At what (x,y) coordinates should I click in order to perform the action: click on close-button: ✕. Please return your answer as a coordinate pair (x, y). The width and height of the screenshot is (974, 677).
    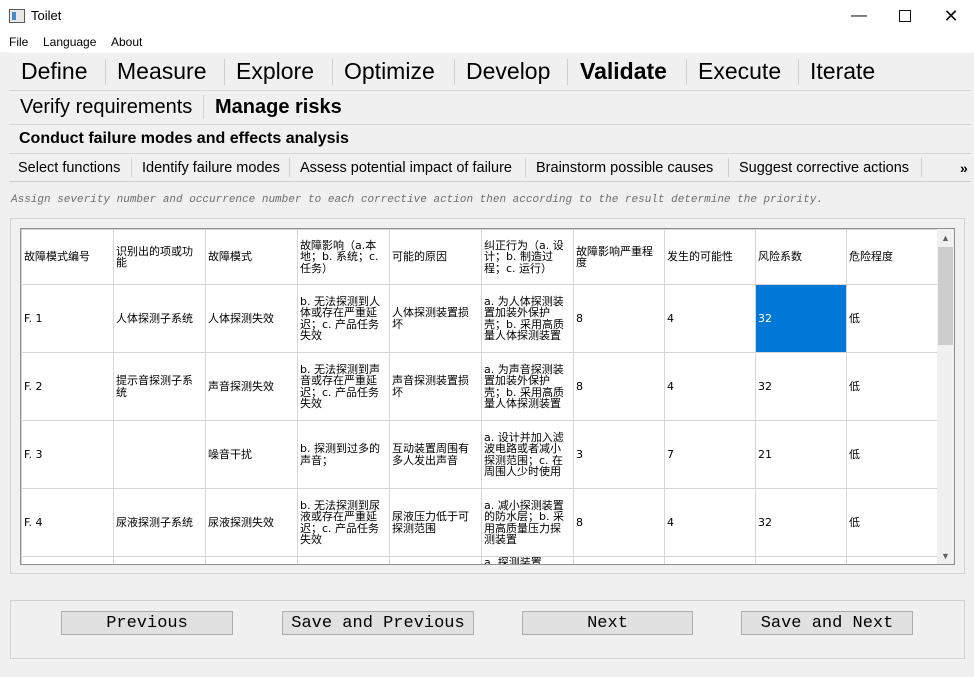
    Looking at the image, I should click on (951, 16).